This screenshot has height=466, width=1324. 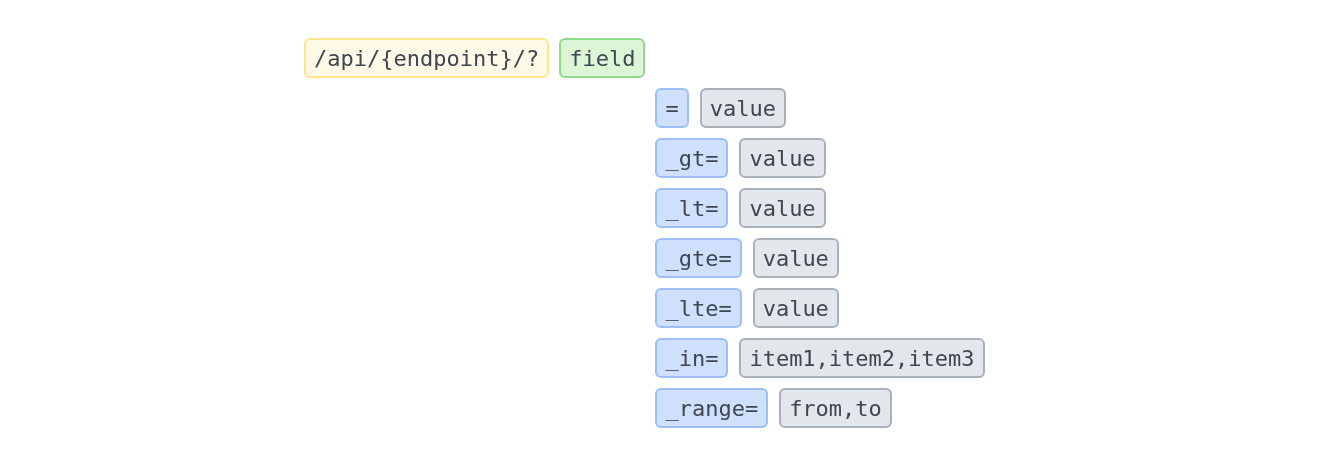 What do you see at coordinates (692, 208) in the screenshot?
I see `operator-token: _lt=` at bounding box center [692, 208].